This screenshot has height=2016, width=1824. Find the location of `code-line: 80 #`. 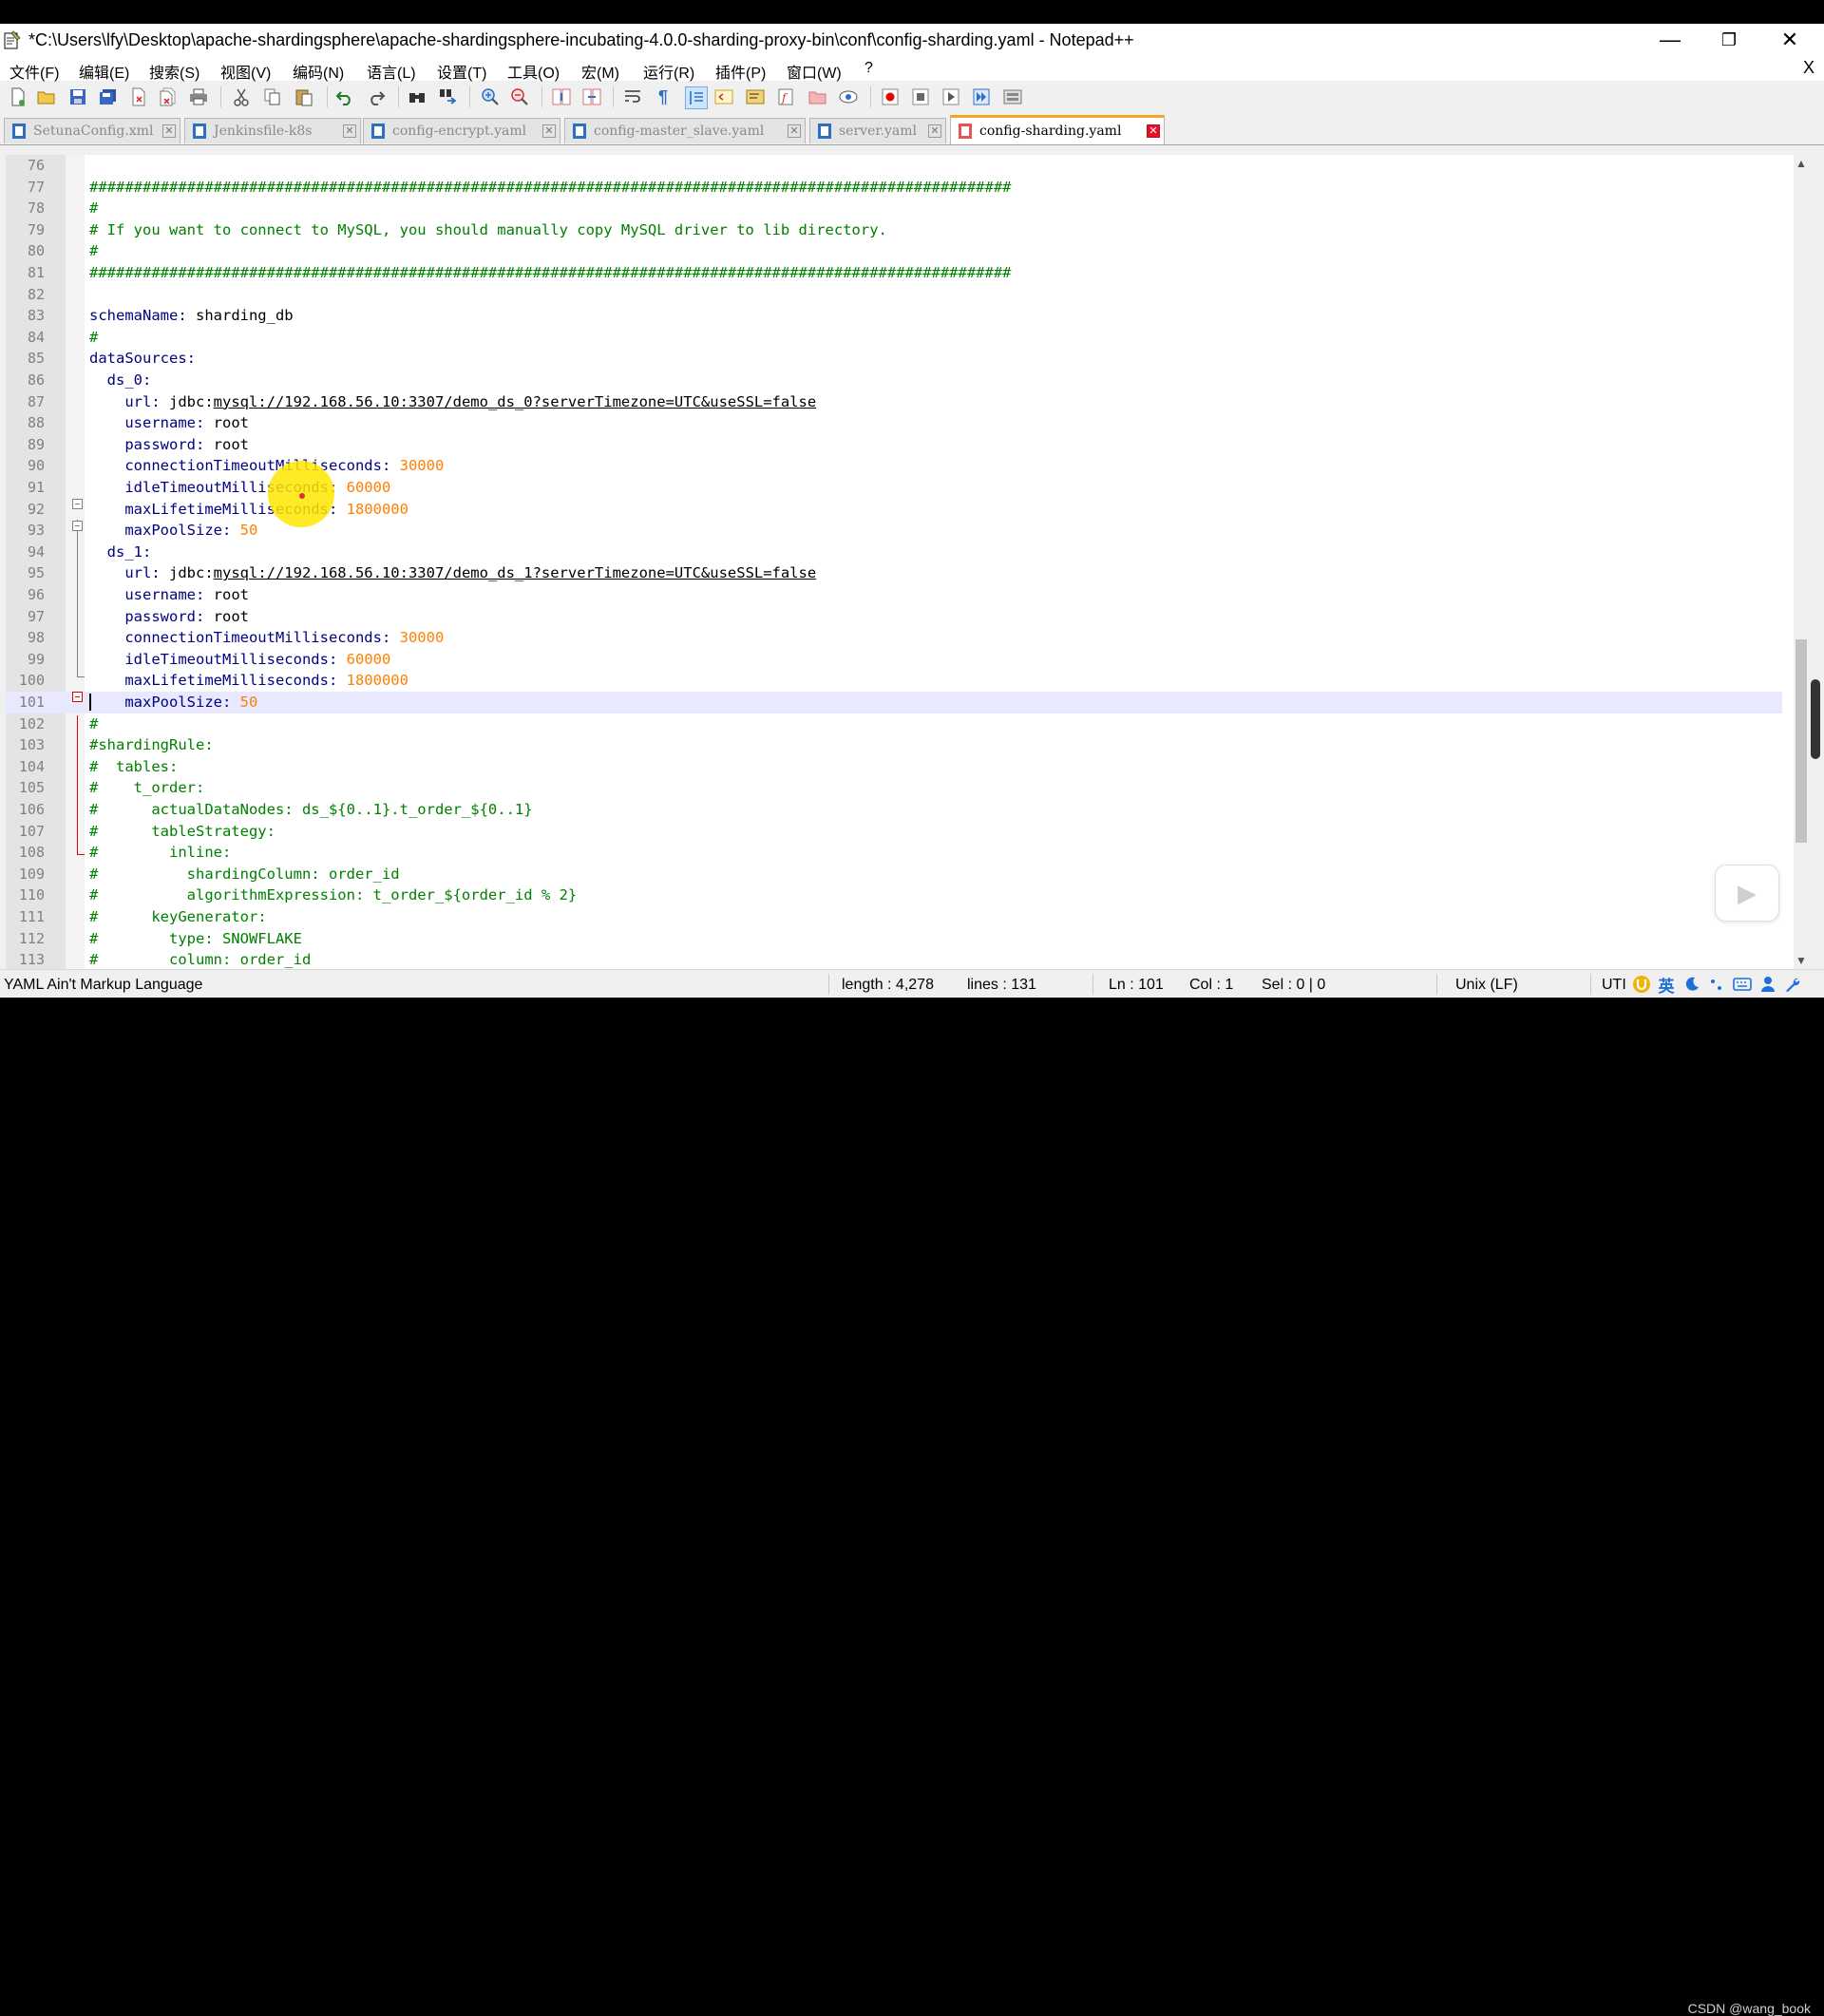

code-line: 80 # is located at coordinates (894, 251).